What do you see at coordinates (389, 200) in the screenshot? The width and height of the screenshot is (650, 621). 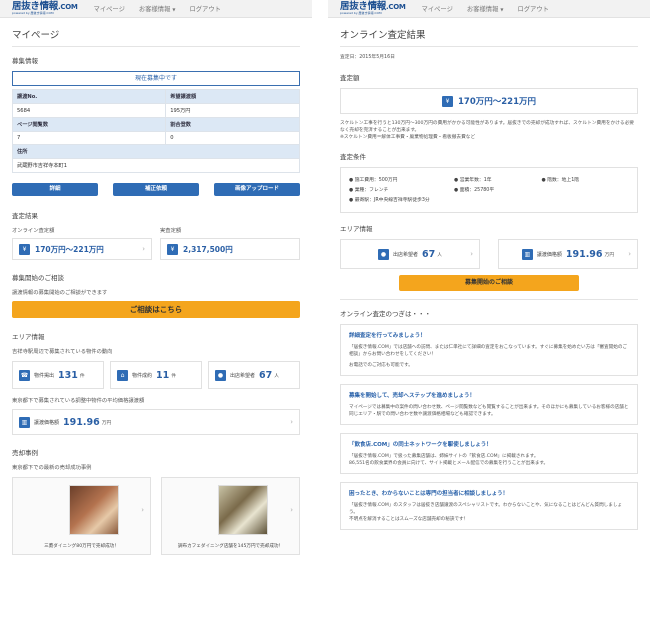 I see `condition-item: ● 最寄駅：JR中央線吉祥寺駅徒歩3分` at bounding box center [389, 200].